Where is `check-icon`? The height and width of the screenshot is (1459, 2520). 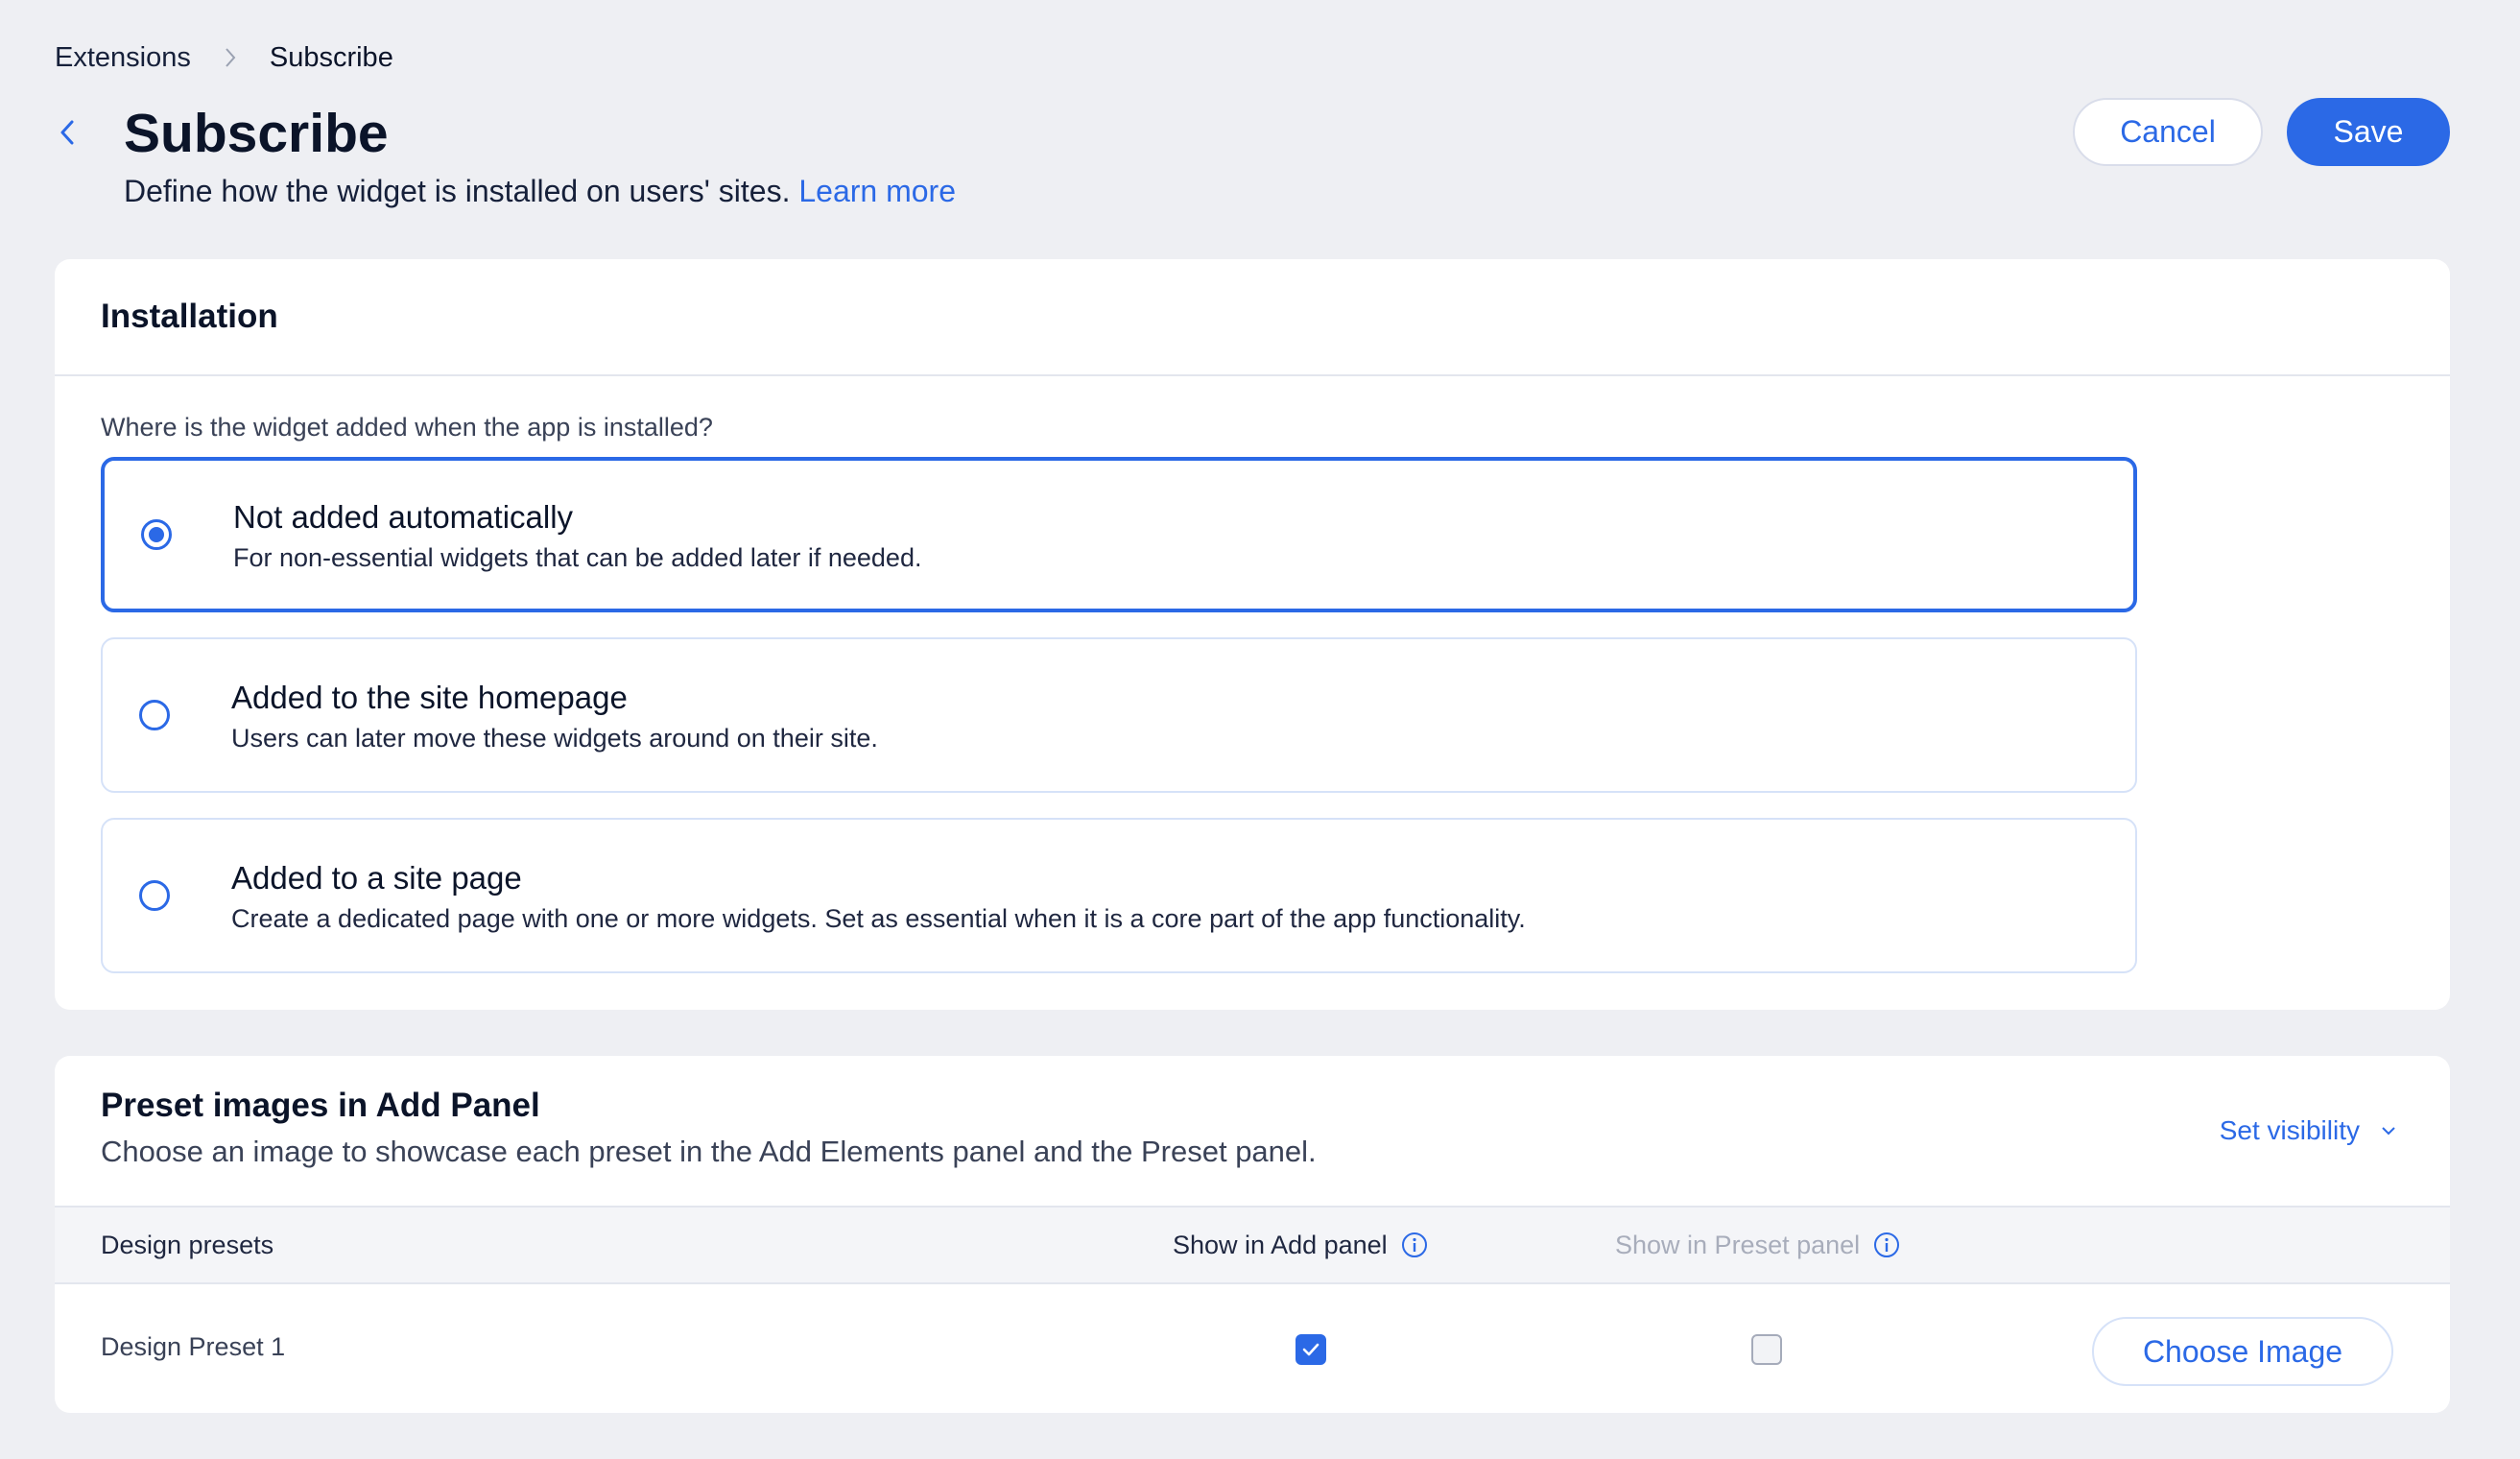
check-icon is located at coordinates (1310, 1349).